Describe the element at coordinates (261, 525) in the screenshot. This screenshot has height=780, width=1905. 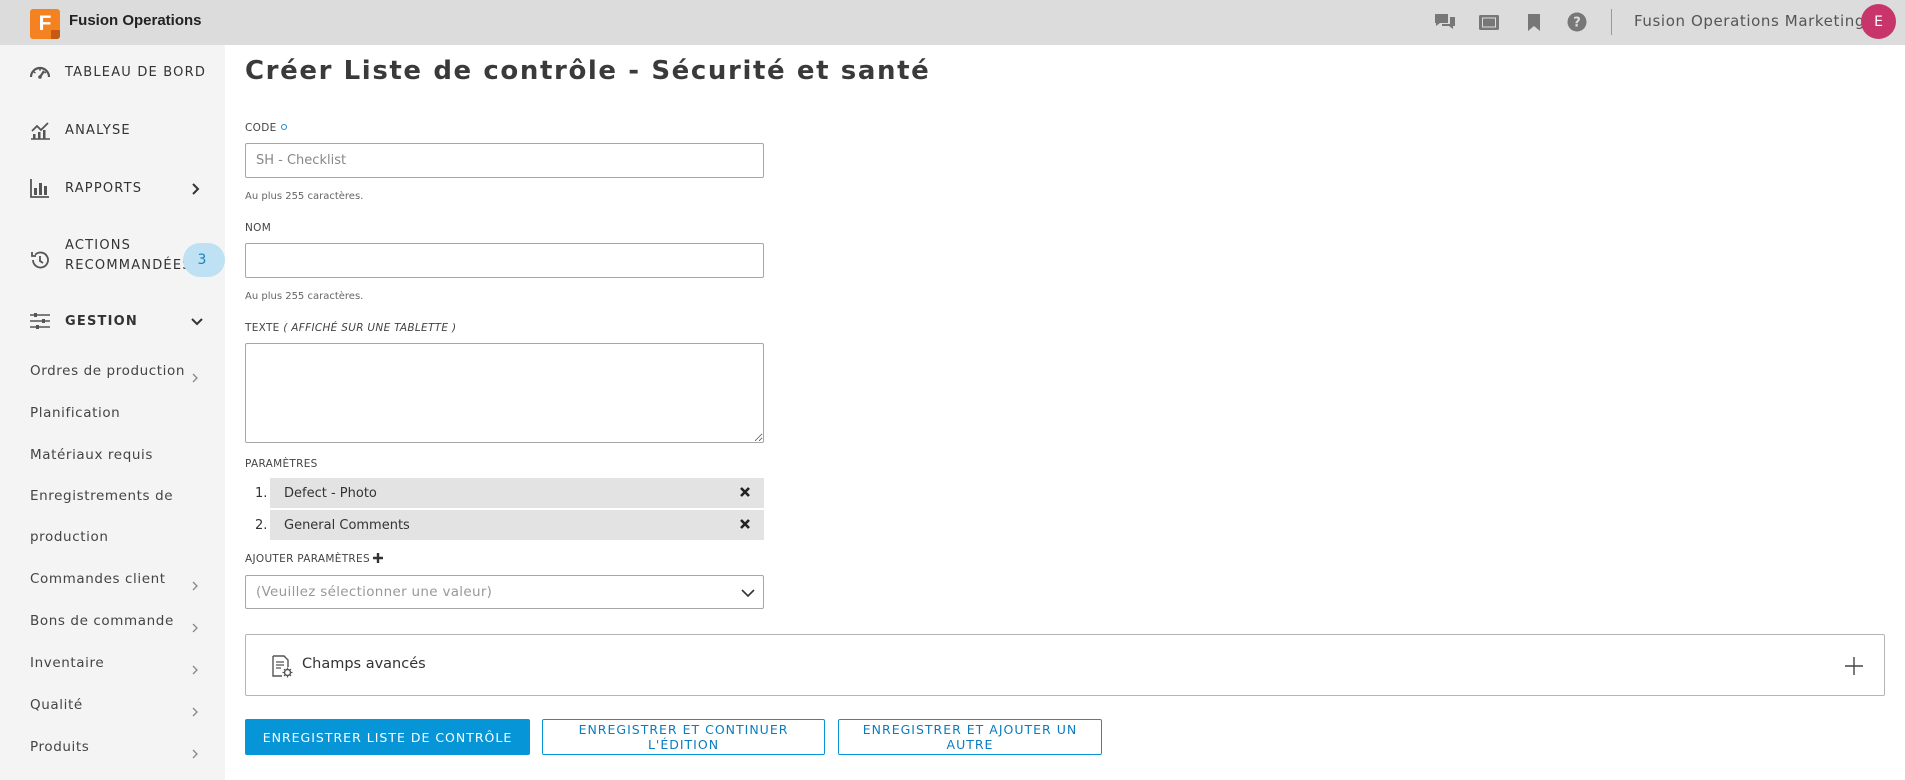
I see `param-number: 2.` at that location.